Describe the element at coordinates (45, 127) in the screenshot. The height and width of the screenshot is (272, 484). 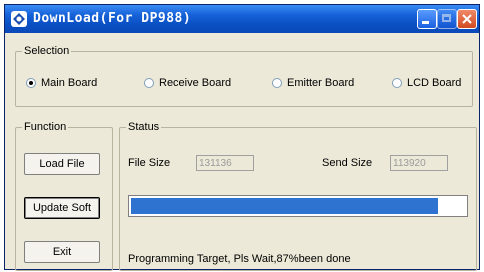
I see `function-legend: Function` at that location.